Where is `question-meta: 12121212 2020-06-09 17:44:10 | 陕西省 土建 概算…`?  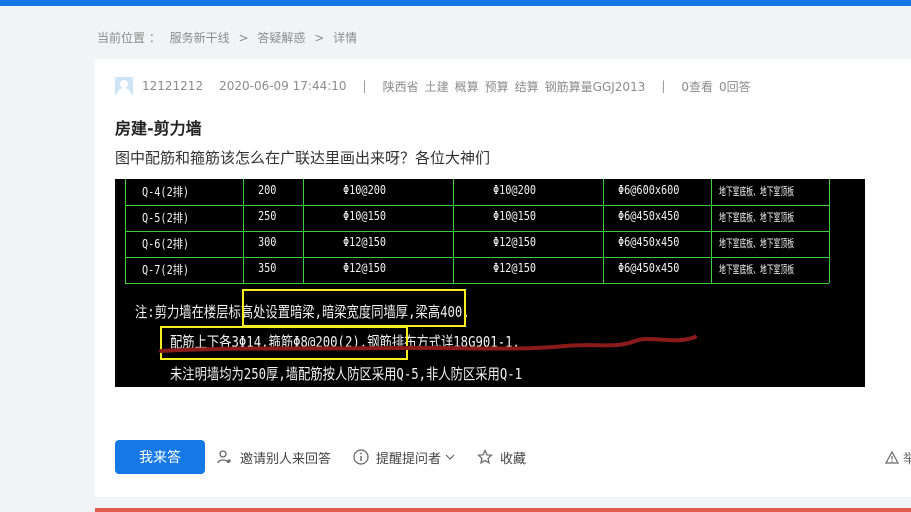 question-meta: 12121212 2020-06-09 17:44:10 | 陕西省 土建 概算… is located at coordinates (433, 86).